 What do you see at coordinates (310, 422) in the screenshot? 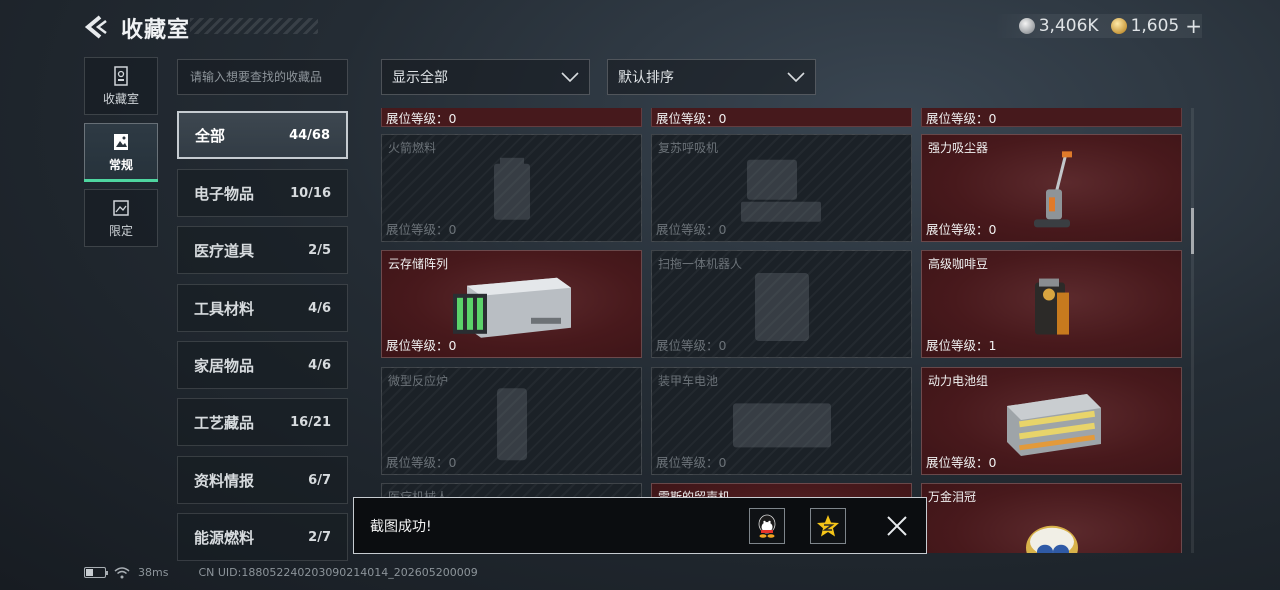
I see `category-count: 16/21` at bounding box center [310, 422].